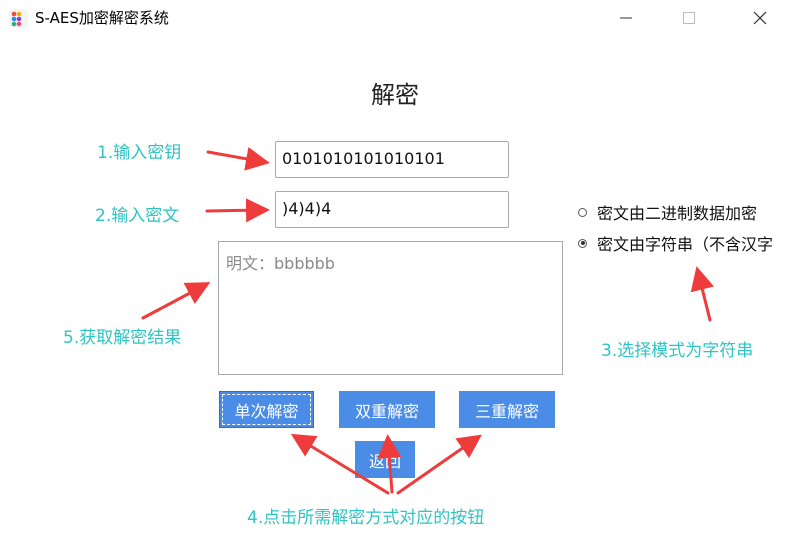 The image size is (795, 537). Describe the element at coordinates (176, 301) in the screenshot. I see `arrow-step5` at that location.